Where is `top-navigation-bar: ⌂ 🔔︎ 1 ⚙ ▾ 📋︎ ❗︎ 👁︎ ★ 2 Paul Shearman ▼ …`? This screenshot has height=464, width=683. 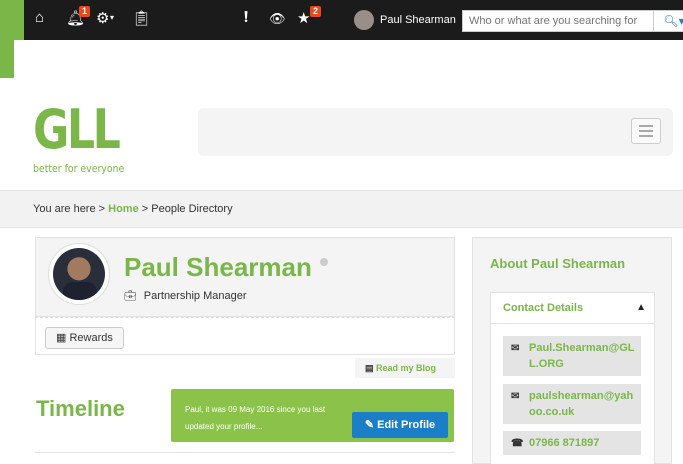
top-navigation-bar: ⌂ 🔔︎ 1 ⚙ ▾ 📋︎ ❗︎ 👁︎ ★ 2 Paul Shearman ▼ … is located at coordinates (353, 20).